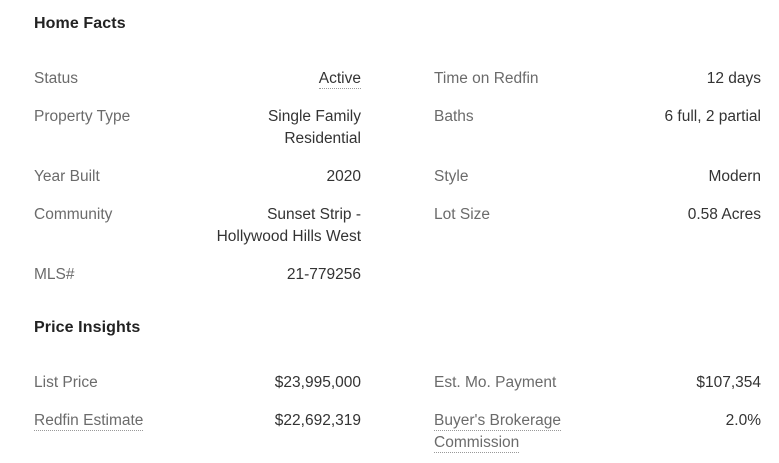 Image resolution: width=779 pixels, height=463 pixels. I want to click on baths-label: Baths, so click(454, 116).